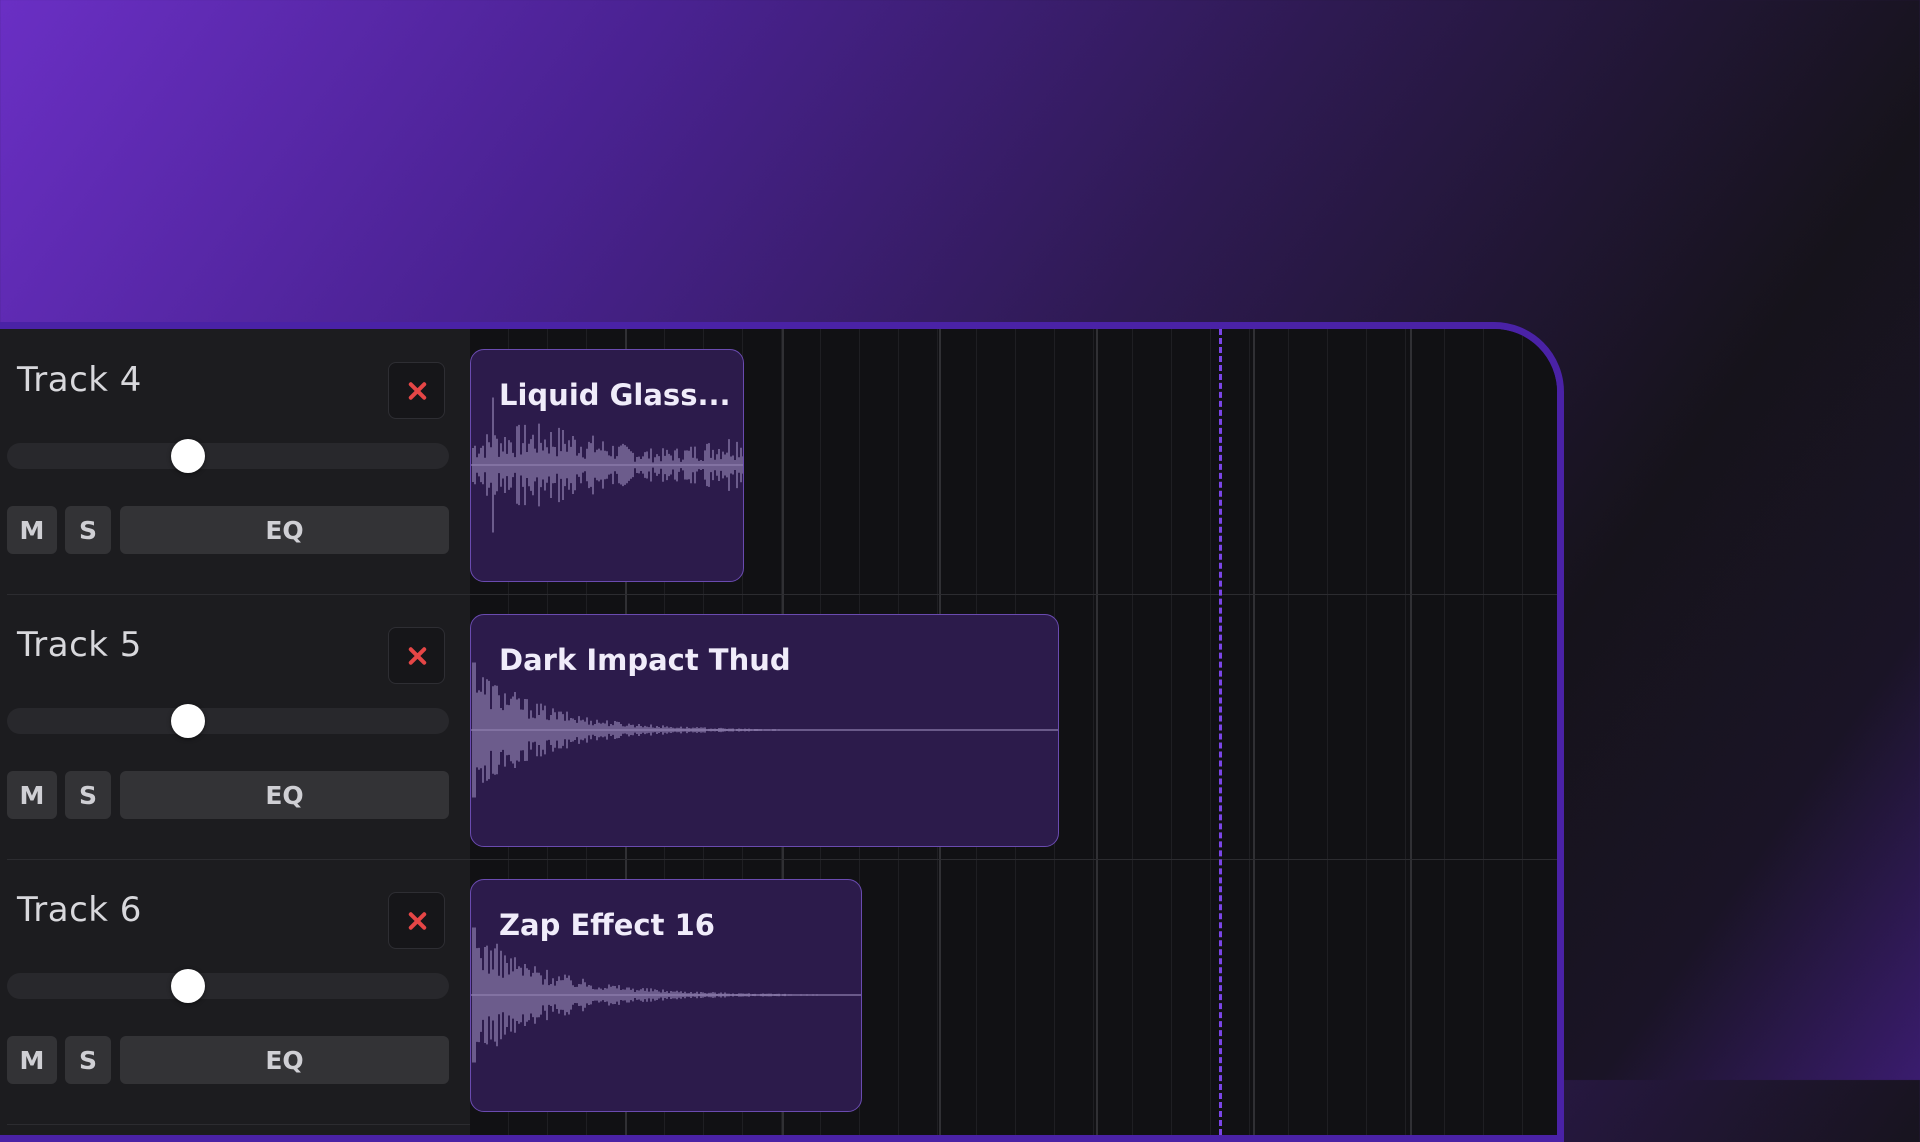  Describe the element at coordinates (79, 645) in the screenshot. I see `track-name: Track 5` at that location.